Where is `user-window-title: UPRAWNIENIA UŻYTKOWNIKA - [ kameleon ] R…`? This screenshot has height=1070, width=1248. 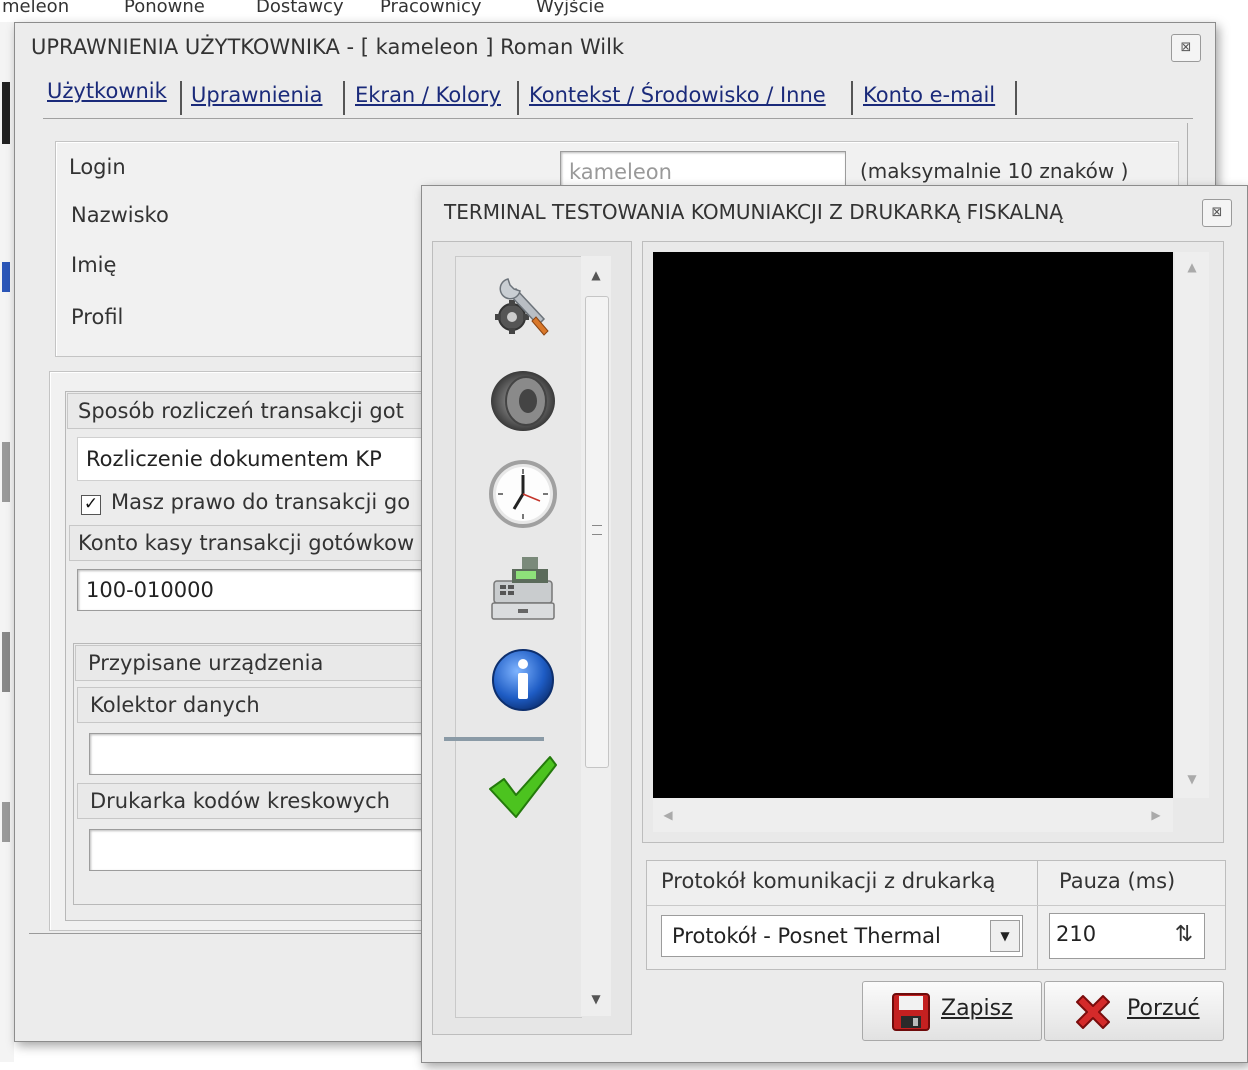
user-window-title: UPRAWNIENIA UŻYTKOWNIKA - [ kameleon ] R… is located at coordinates (328, 47).